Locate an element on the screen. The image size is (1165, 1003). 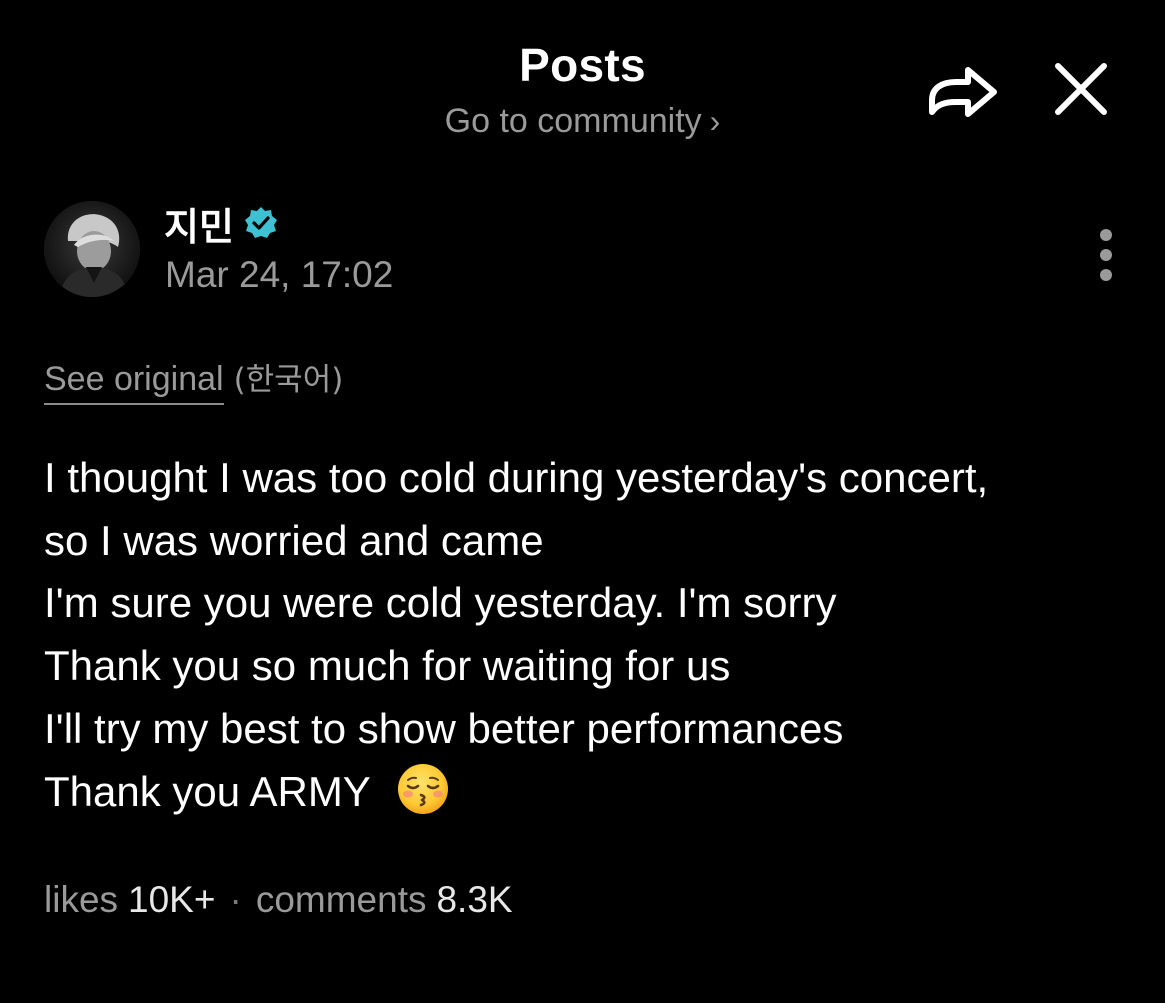
see-original-link: See original is located at coordinates (134, 382).